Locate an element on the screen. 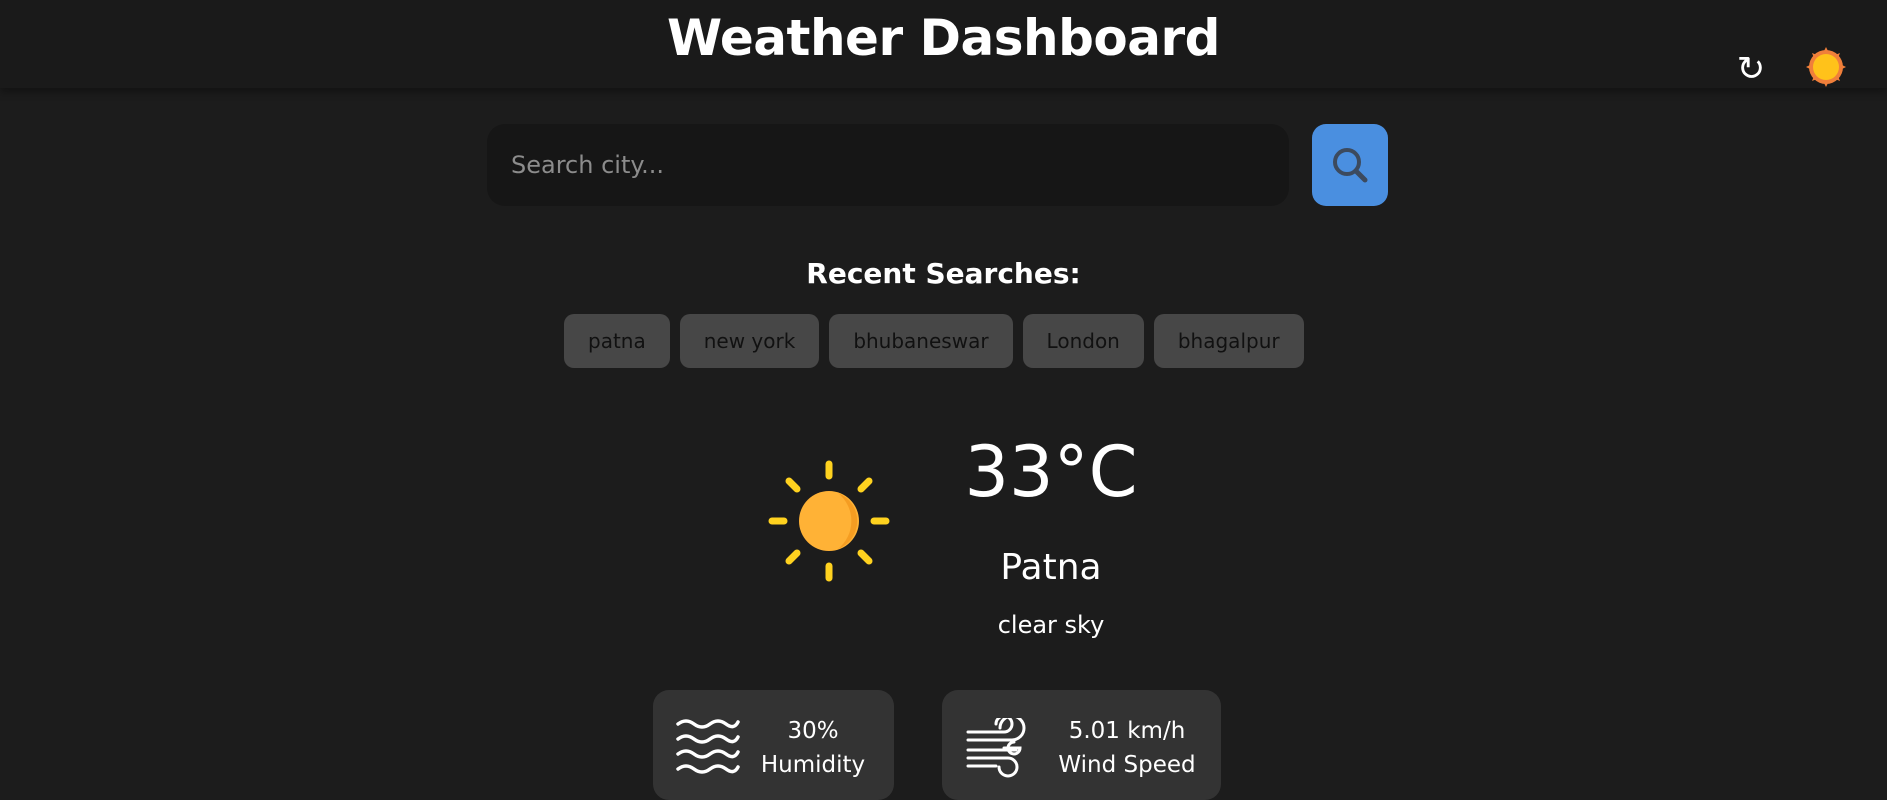 The width and height of the screenshot is (1887, 800). city-name: Patna is located at coordinates (1051, 567).